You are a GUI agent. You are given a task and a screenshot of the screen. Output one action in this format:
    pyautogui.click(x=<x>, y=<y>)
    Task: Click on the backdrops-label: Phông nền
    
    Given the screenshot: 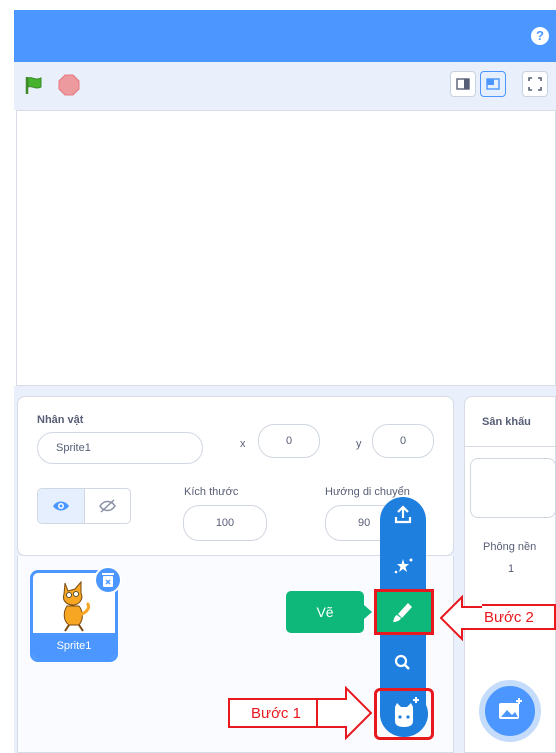 What is the action you would take?
    pyautogui.click(x=510, y=547)
    